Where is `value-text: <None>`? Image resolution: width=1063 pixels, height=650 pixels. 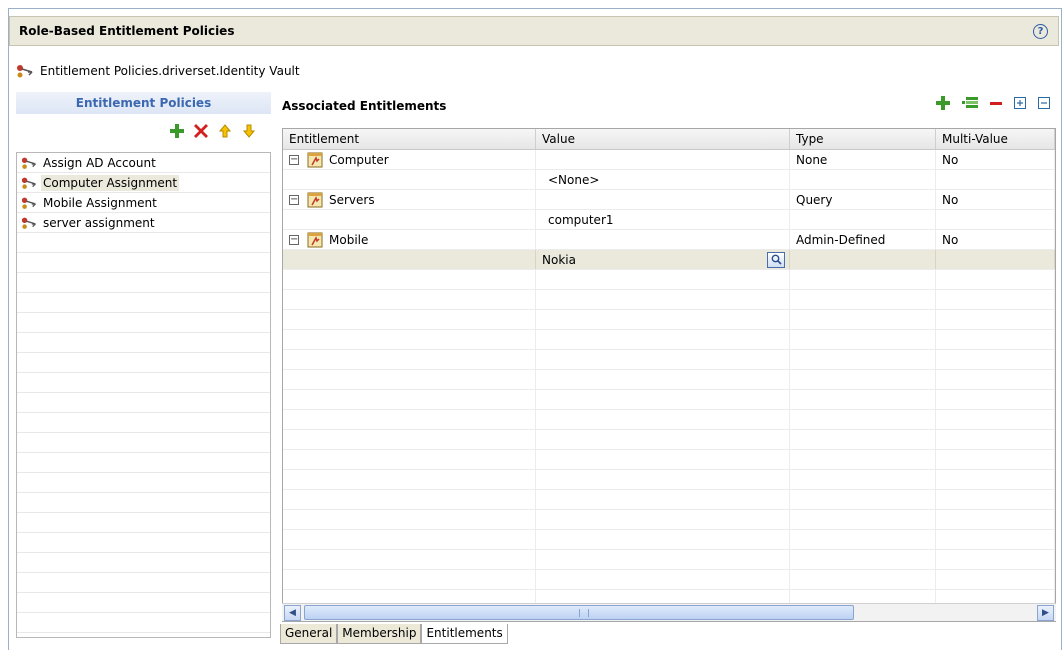 value-text: <None> is located at coordinates (574, 179).